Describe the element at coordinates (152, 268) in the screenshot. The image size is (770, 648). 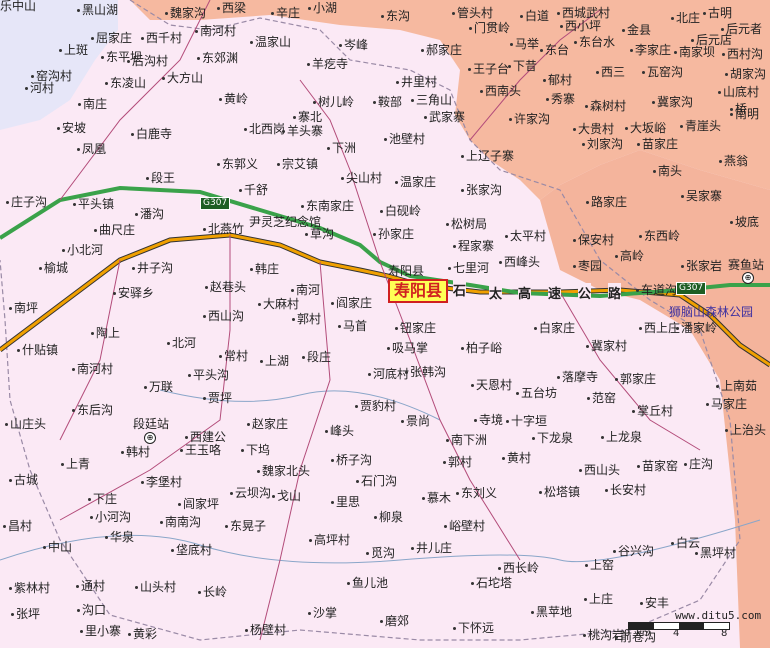
I see `place-label: 井子沟` at that location.